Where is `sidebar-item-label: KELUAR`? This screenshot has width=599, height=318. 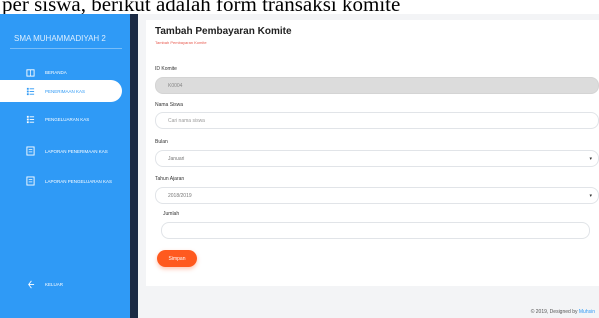 sidebar-item-label: KELUAR is located at coordinates (54, 284).